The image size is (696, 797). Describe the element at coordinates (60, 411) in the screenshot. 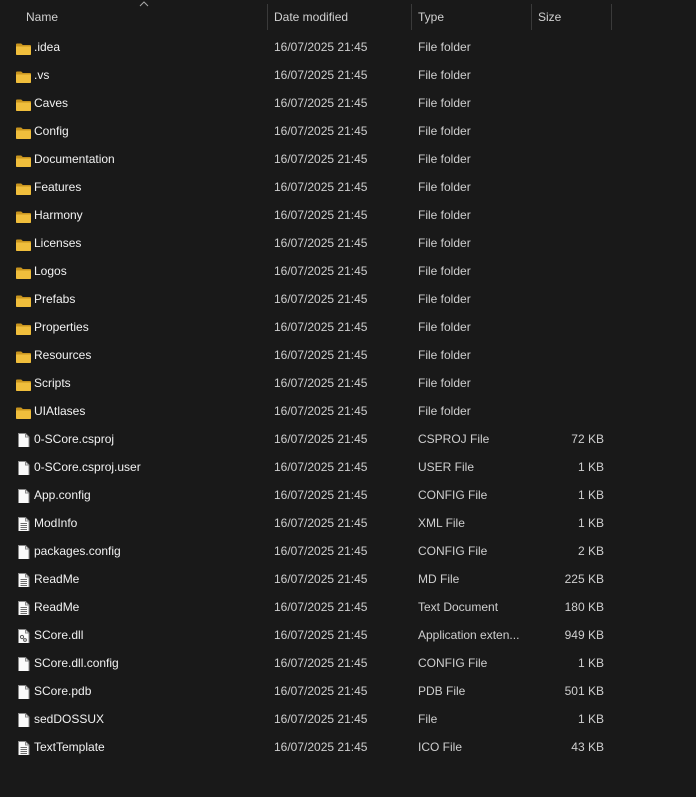

I see `file-name: UIAtlases` at that location.